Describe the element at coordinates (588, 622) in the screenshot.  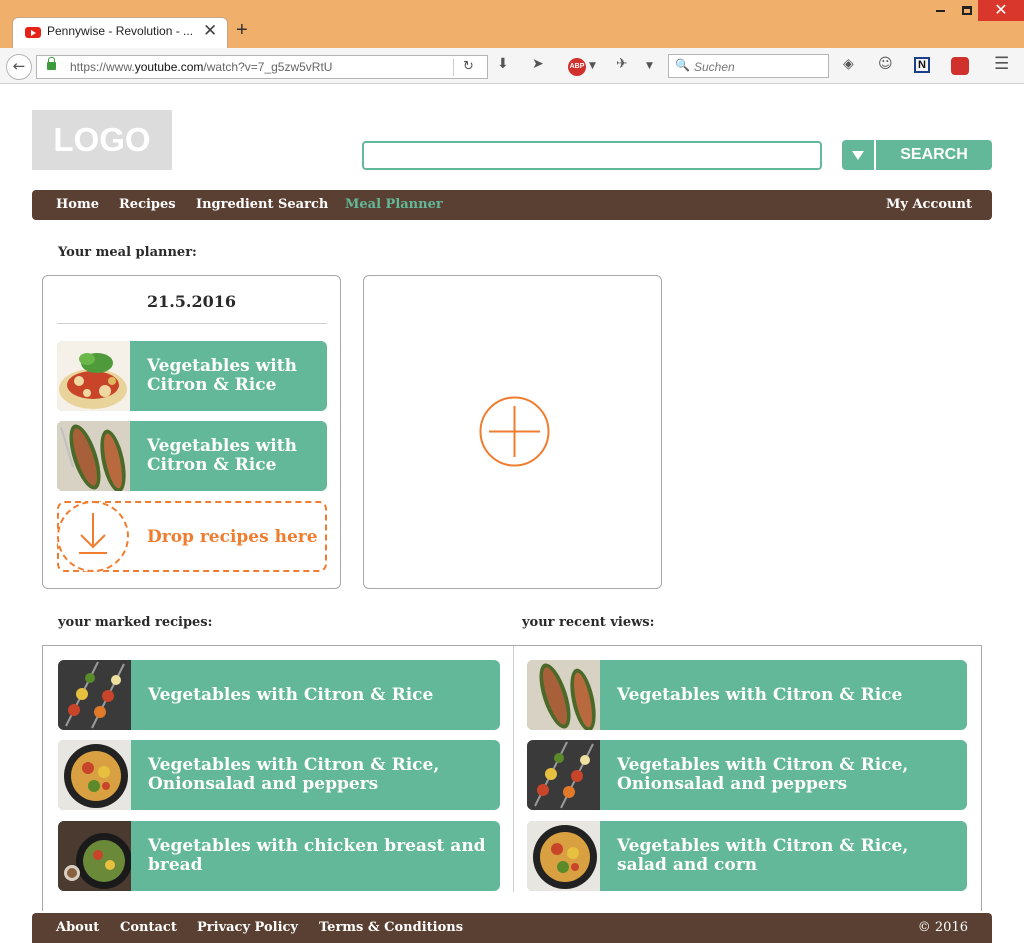
I see `recent-heading: your recent views:` at that location.